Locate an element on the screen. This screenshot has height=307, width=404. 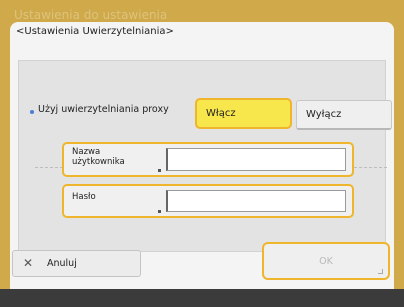
close-icon: ✕ is located at coordinates (28, 263).